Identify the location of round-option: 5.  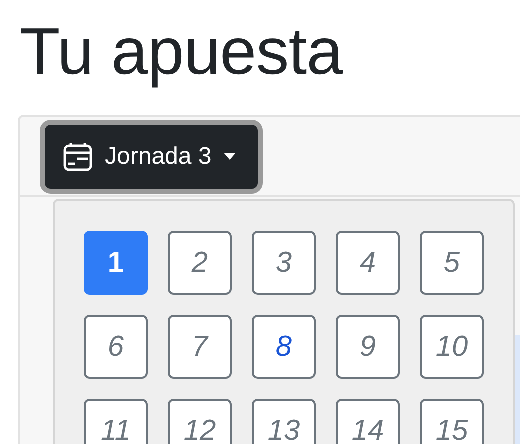
(452, 263).